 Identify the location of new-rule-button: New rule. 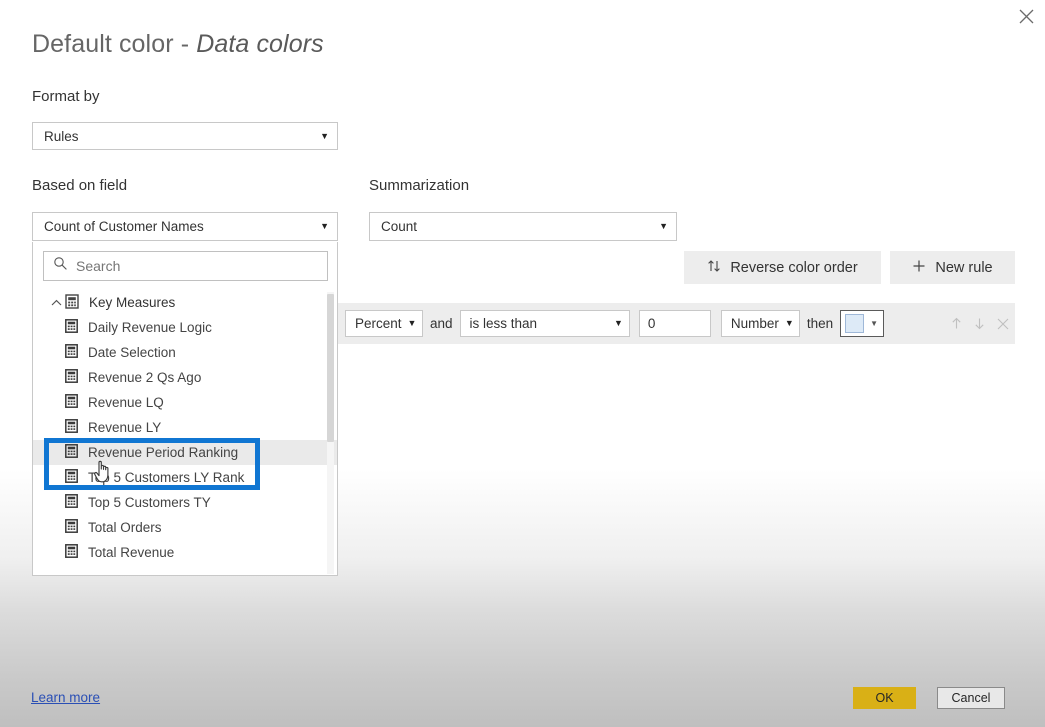
(952, 267).